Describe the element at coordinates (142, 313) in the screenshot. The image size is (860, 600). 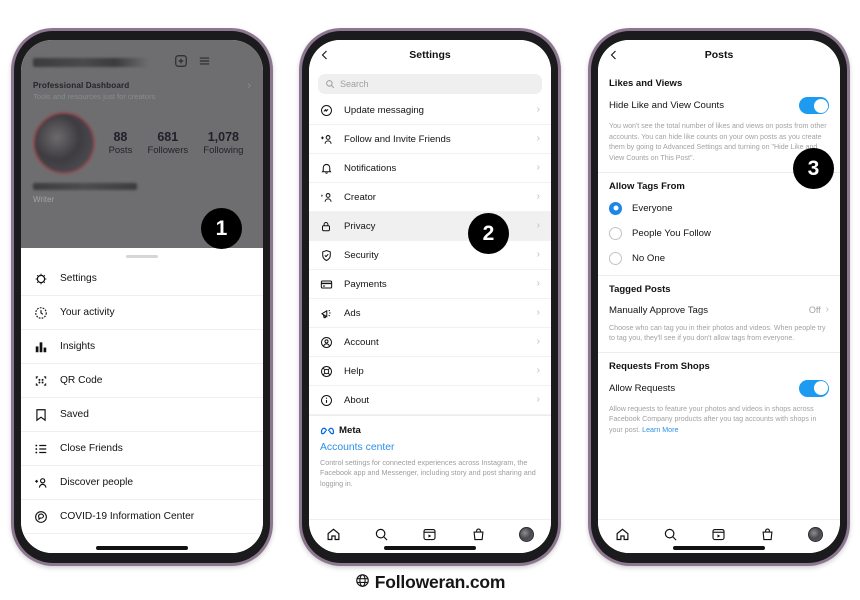
I see `sheet-item-your-activity: Your activity` at that location.